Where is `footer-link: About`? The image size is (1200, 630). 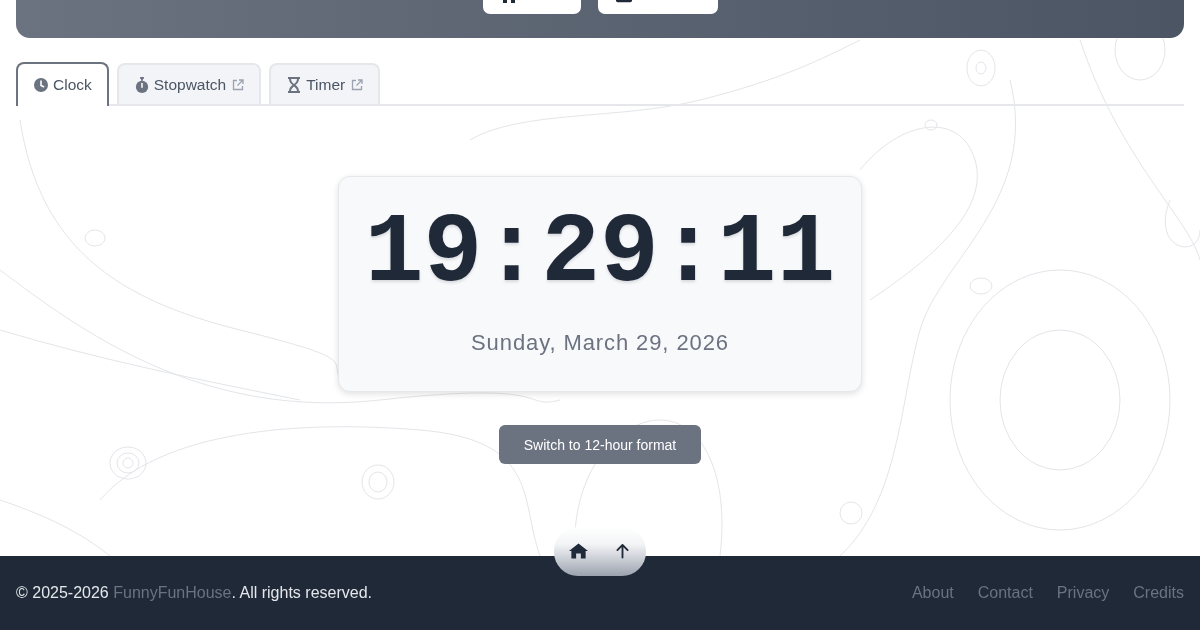 footer-link: About is located at coordinates (932, 593).